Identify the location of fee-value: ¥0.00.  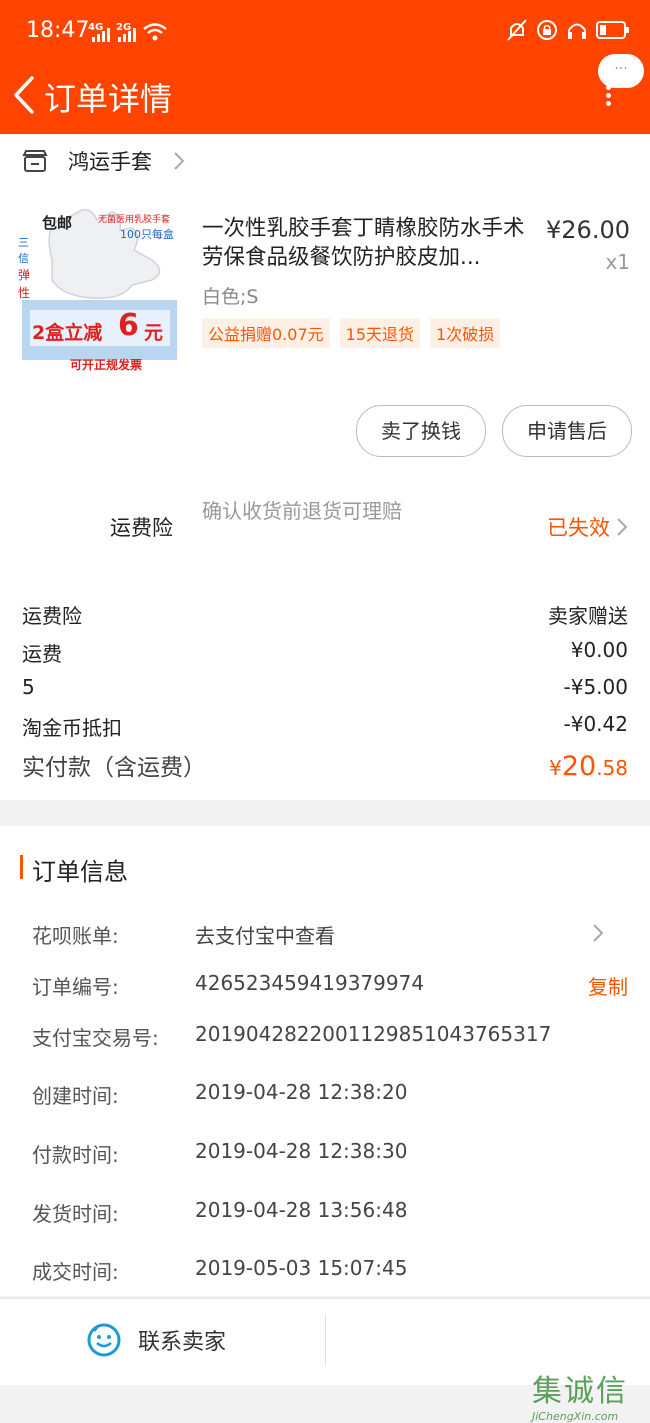
(599, 650).